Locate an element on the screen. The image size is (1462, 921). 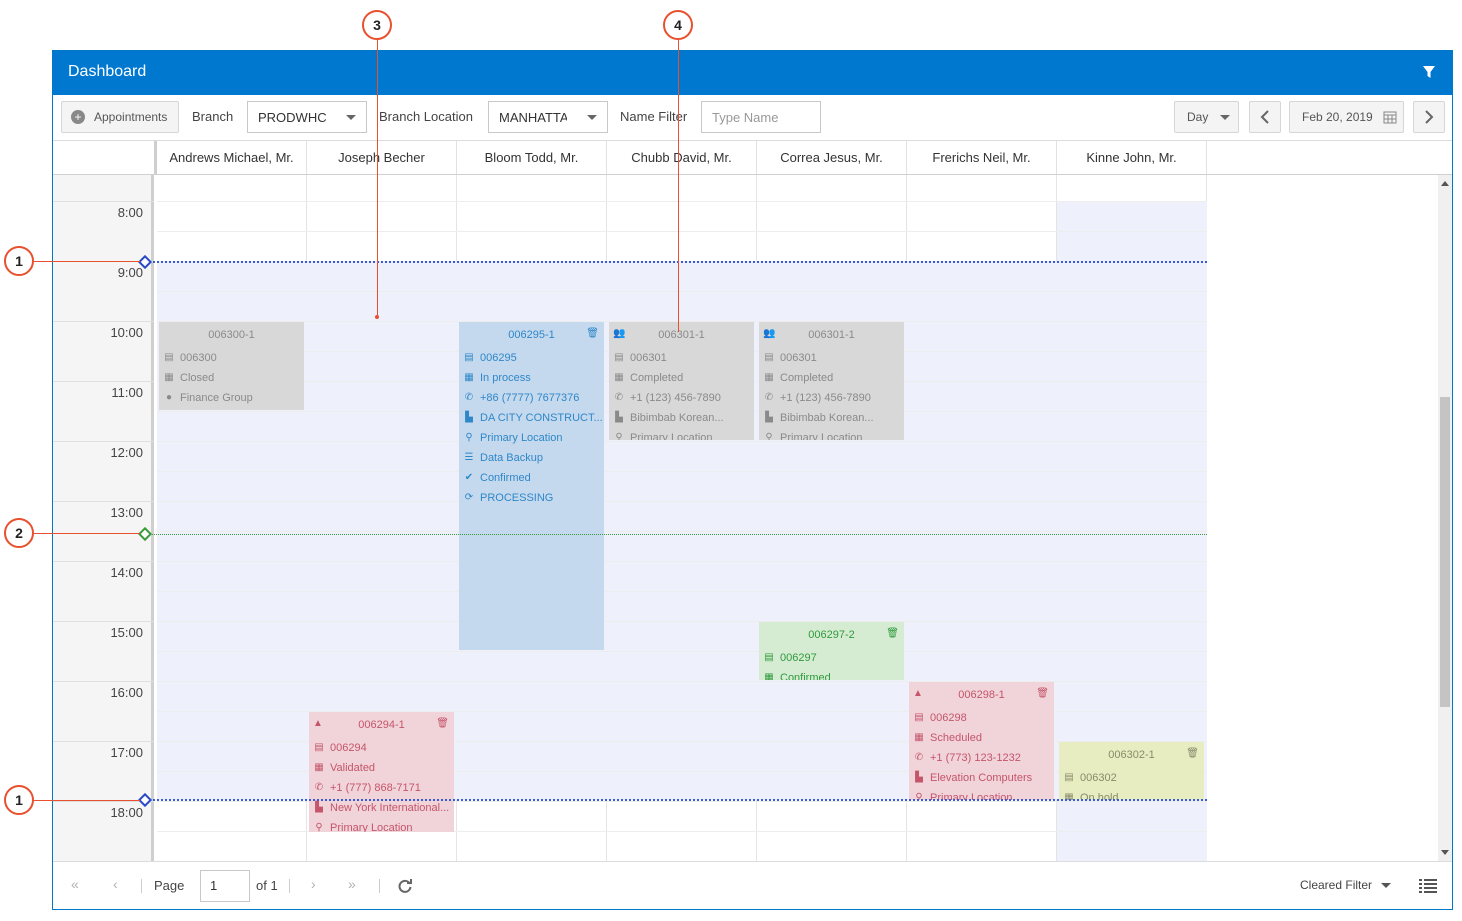
filter-status: Cleared Filter is located at coordinates (1336, 885).